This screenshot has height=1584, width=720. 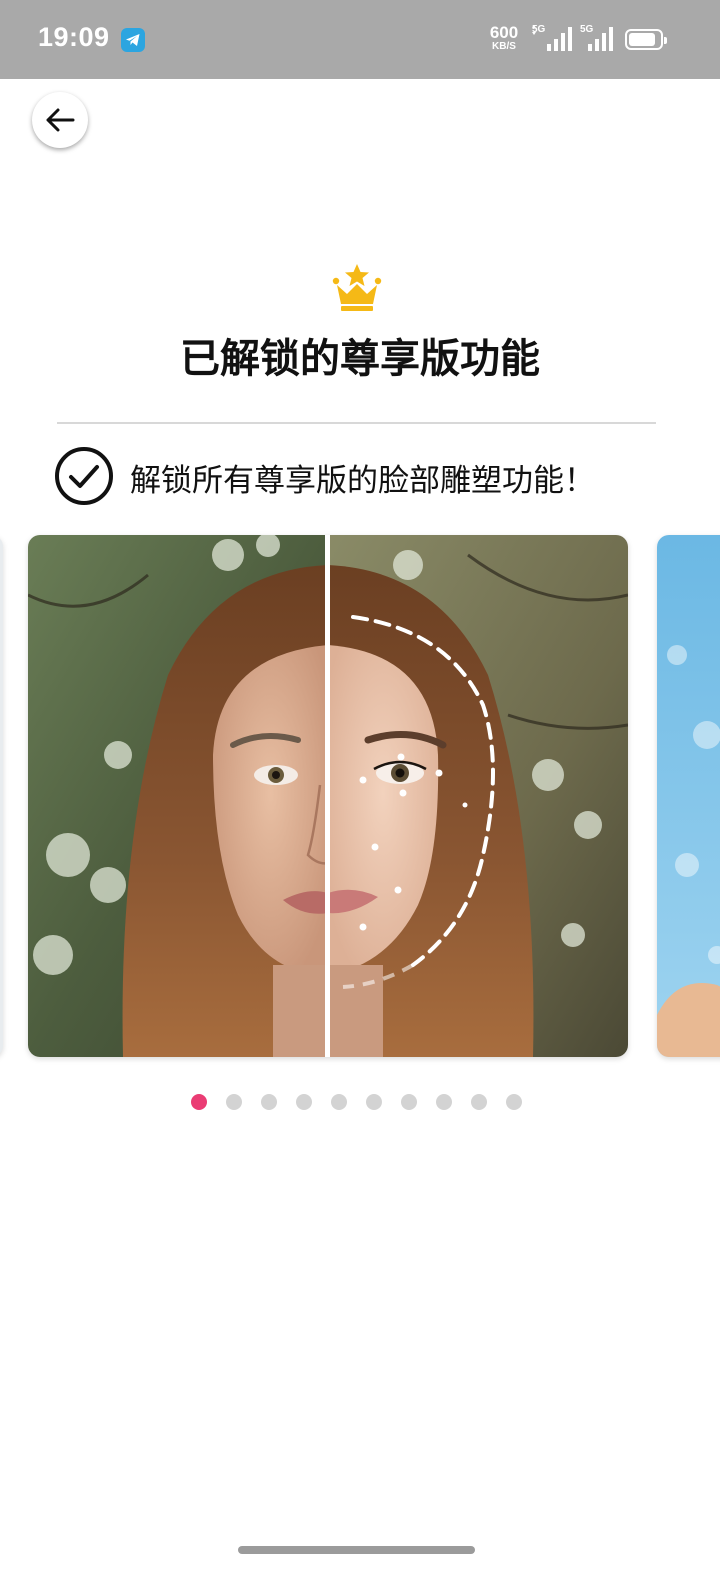 What do you see at coordinates (1, 796) in the screenshot?
I see `carousel-card-previous` at bounding box center [1, 796].